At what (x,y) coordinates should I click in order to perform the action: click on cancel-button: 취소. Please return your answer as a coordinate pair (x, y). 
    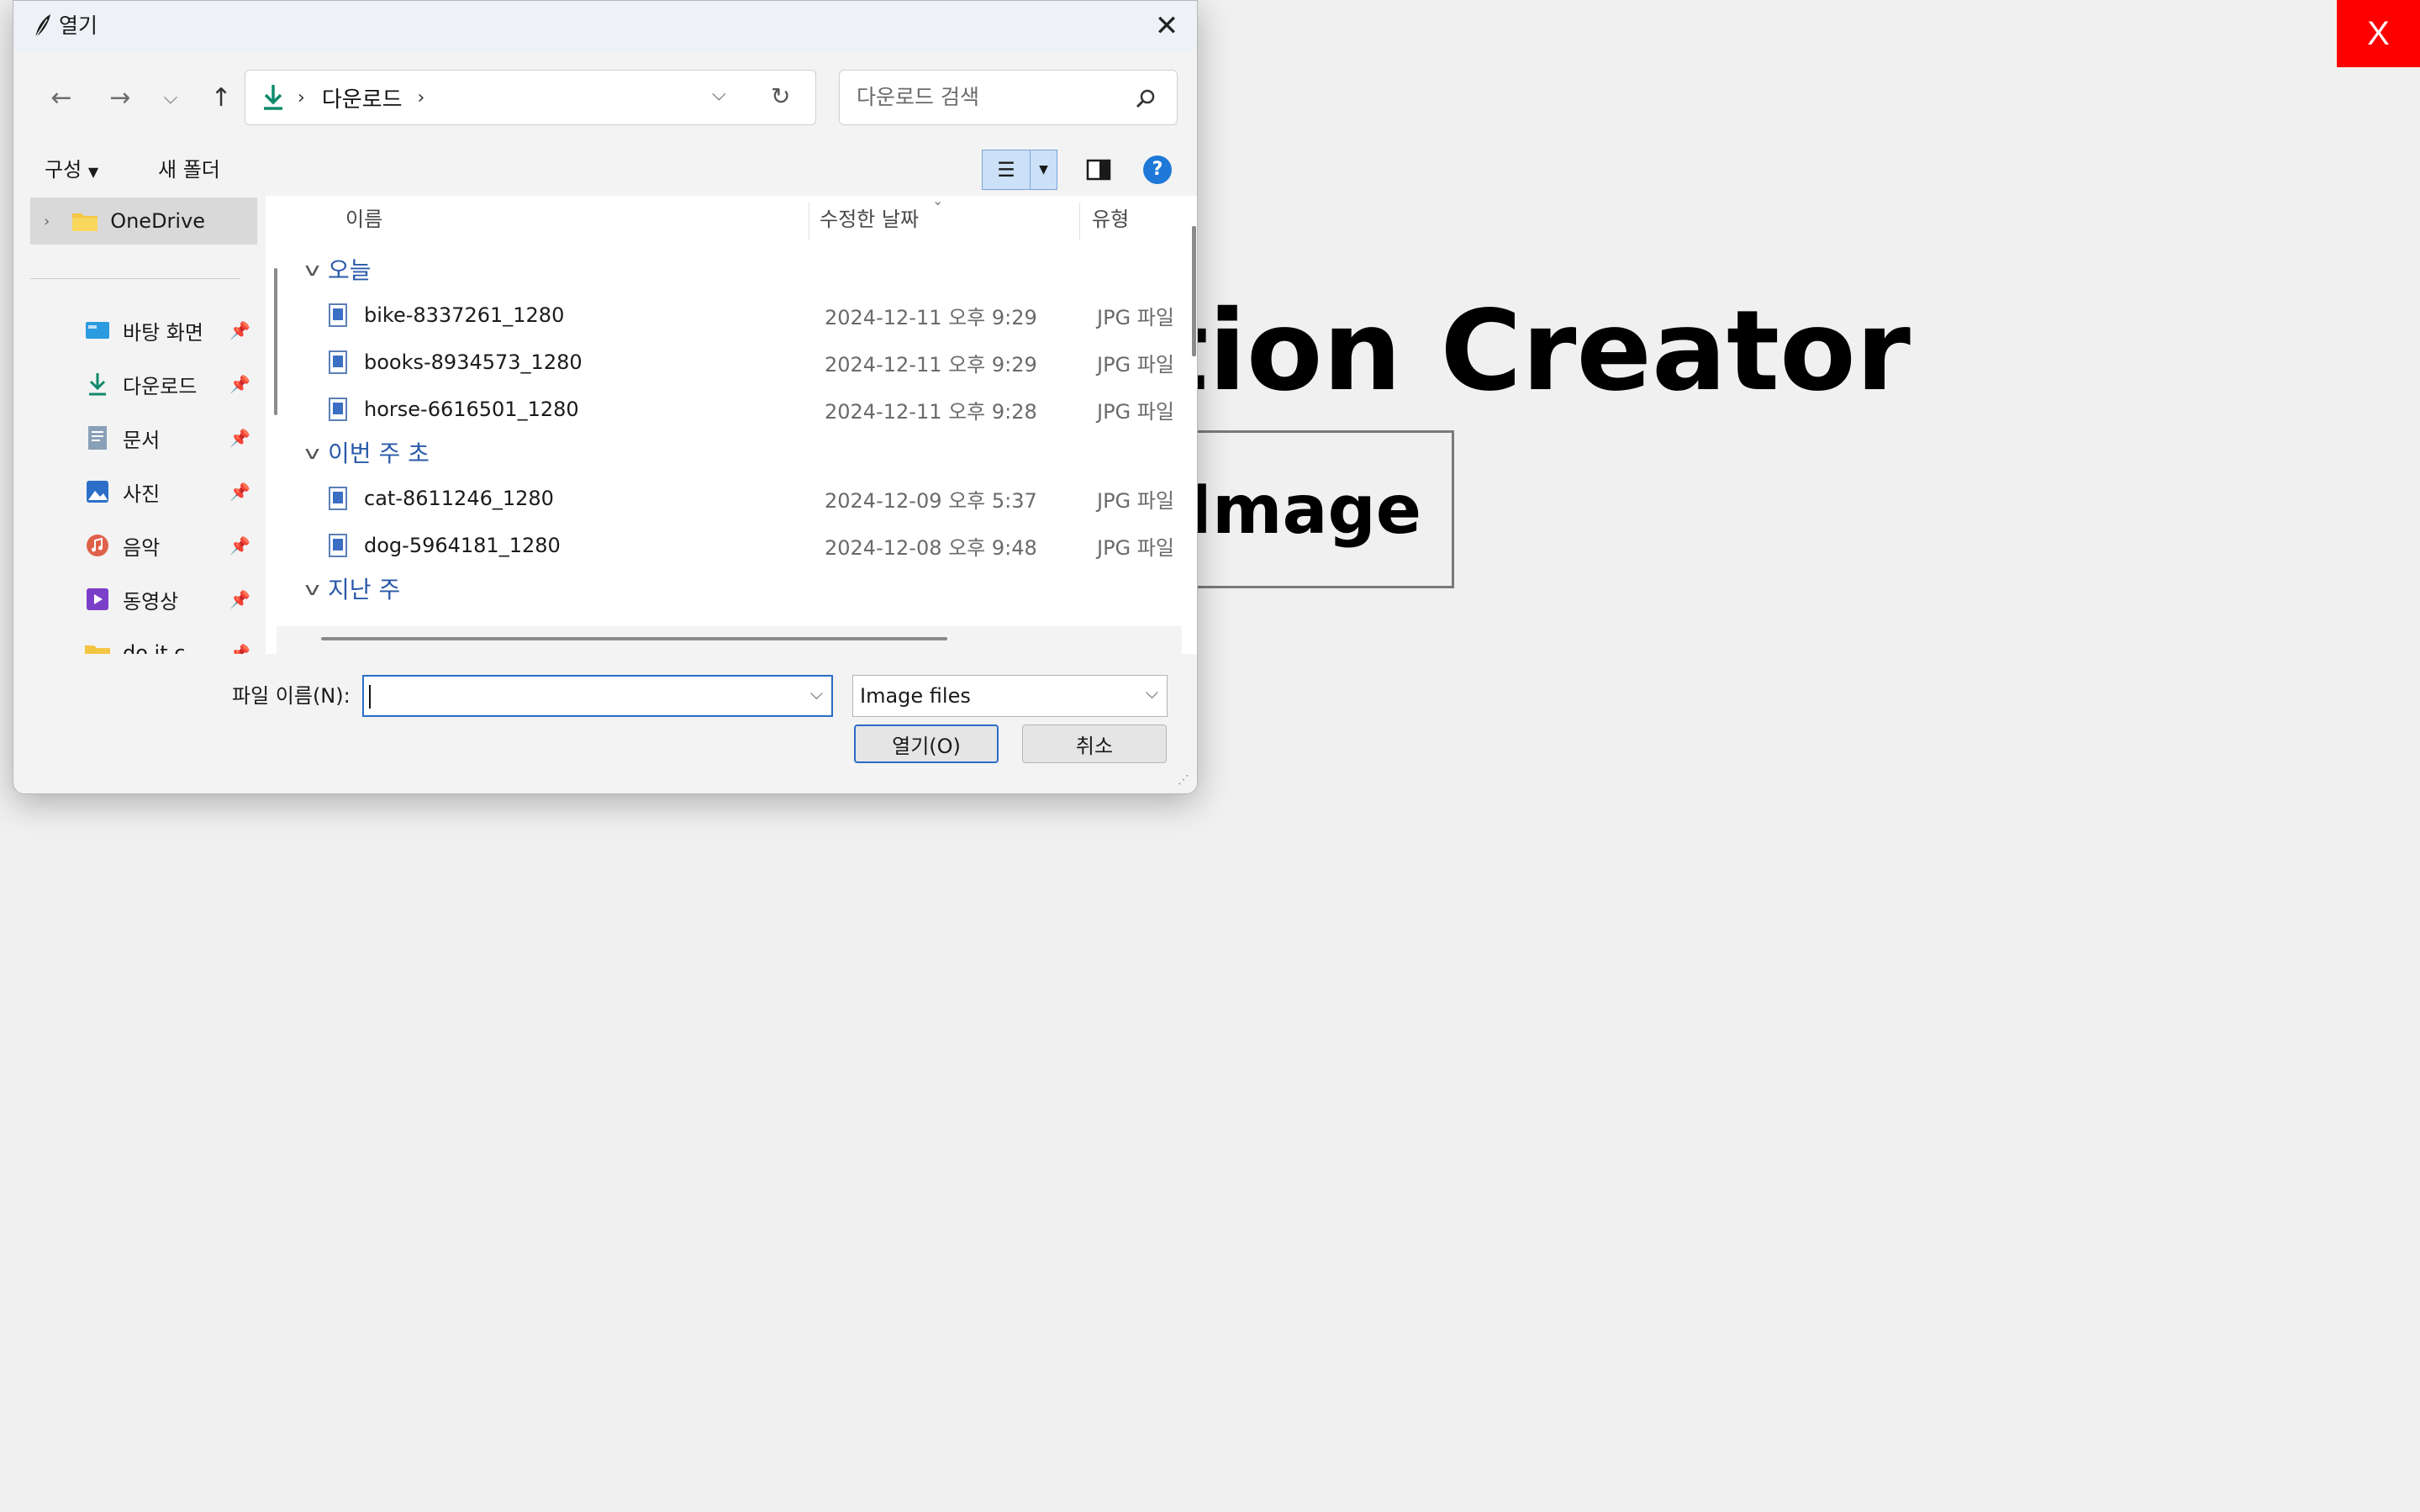
    Looking at the image, I should click on (1094, 744).